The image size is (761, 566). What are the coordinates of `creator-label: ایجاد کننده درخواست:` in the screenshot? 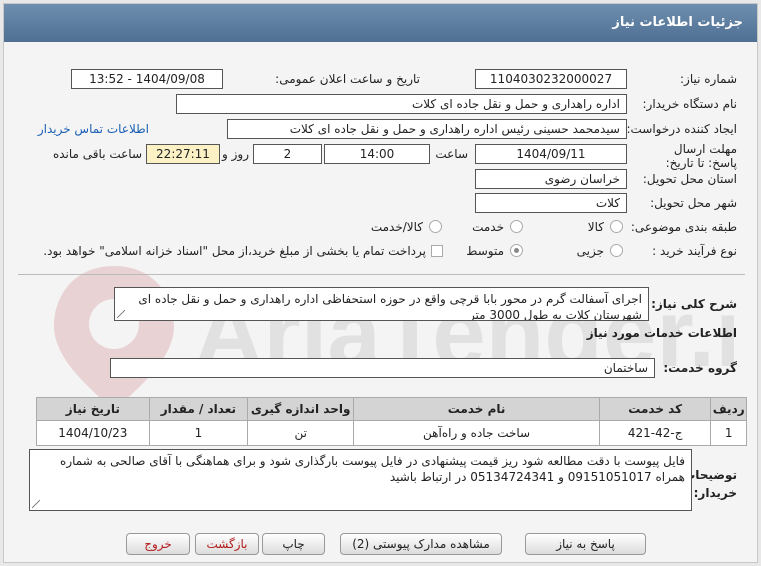 It's located at (681, 129).